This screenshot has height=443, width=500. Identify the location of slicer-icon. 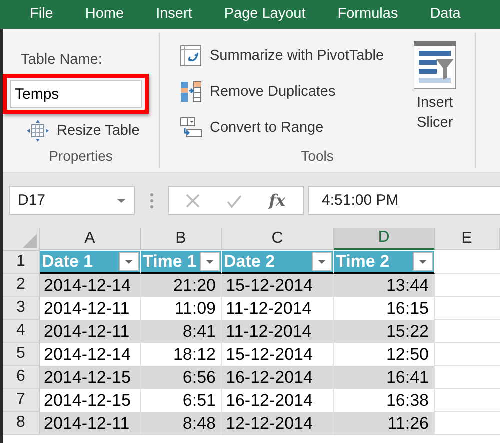
(435, 65).